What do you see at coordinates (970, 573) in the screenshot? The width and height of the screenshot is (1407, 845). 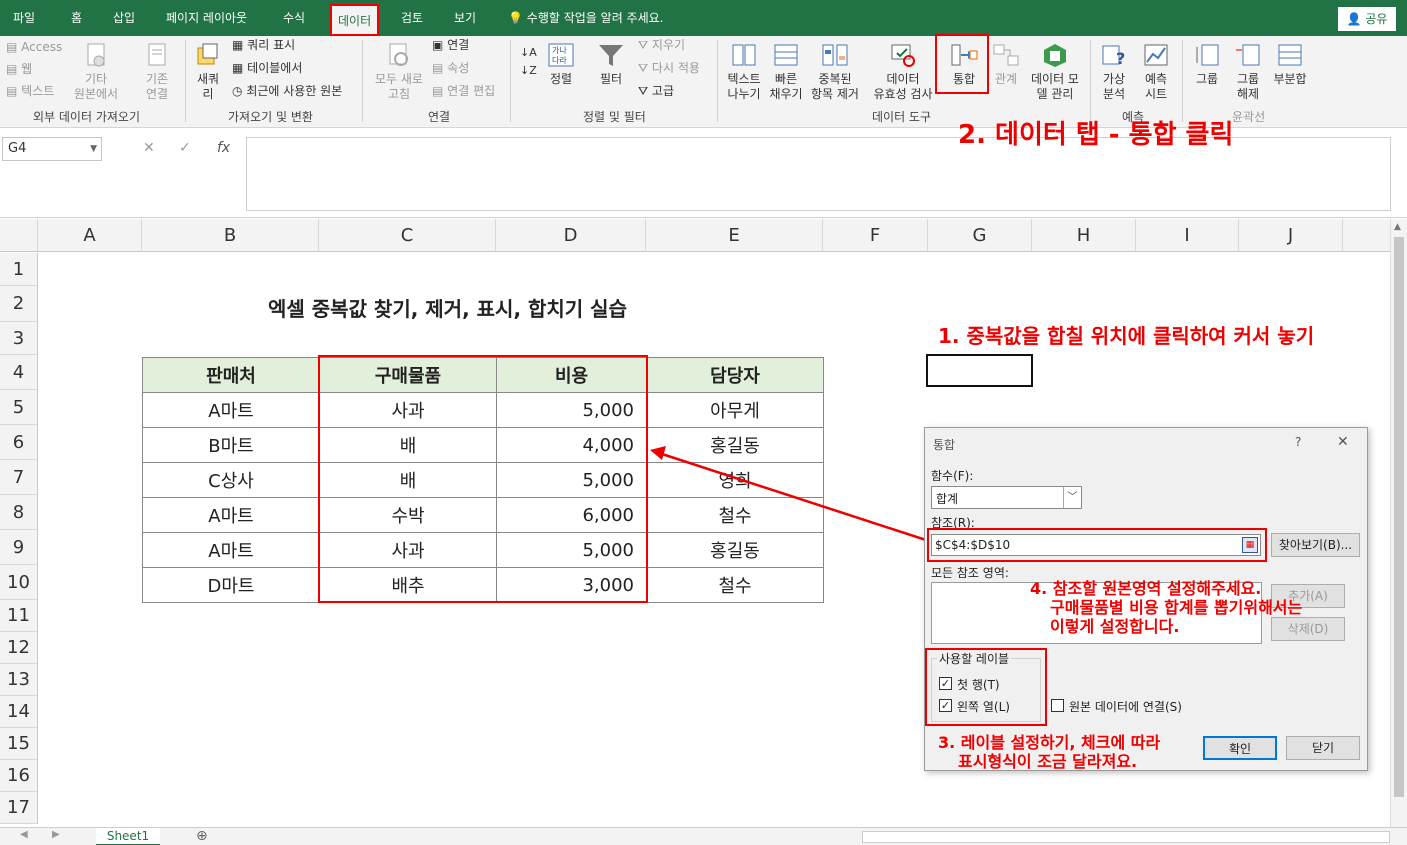 I see `all-references-label: 모든 참조 영역:` at bounding box center [970, 573].